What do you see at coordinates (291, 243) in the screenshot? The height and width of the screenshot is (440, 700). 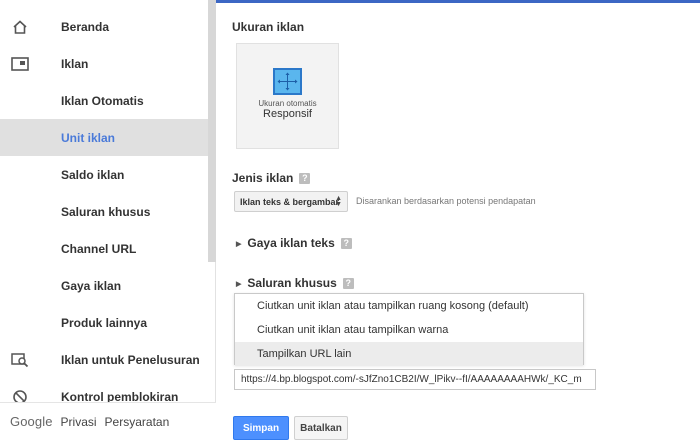 I see `text-ad-style-label: Gaya iklan teks` at bounding box center [291, 243].